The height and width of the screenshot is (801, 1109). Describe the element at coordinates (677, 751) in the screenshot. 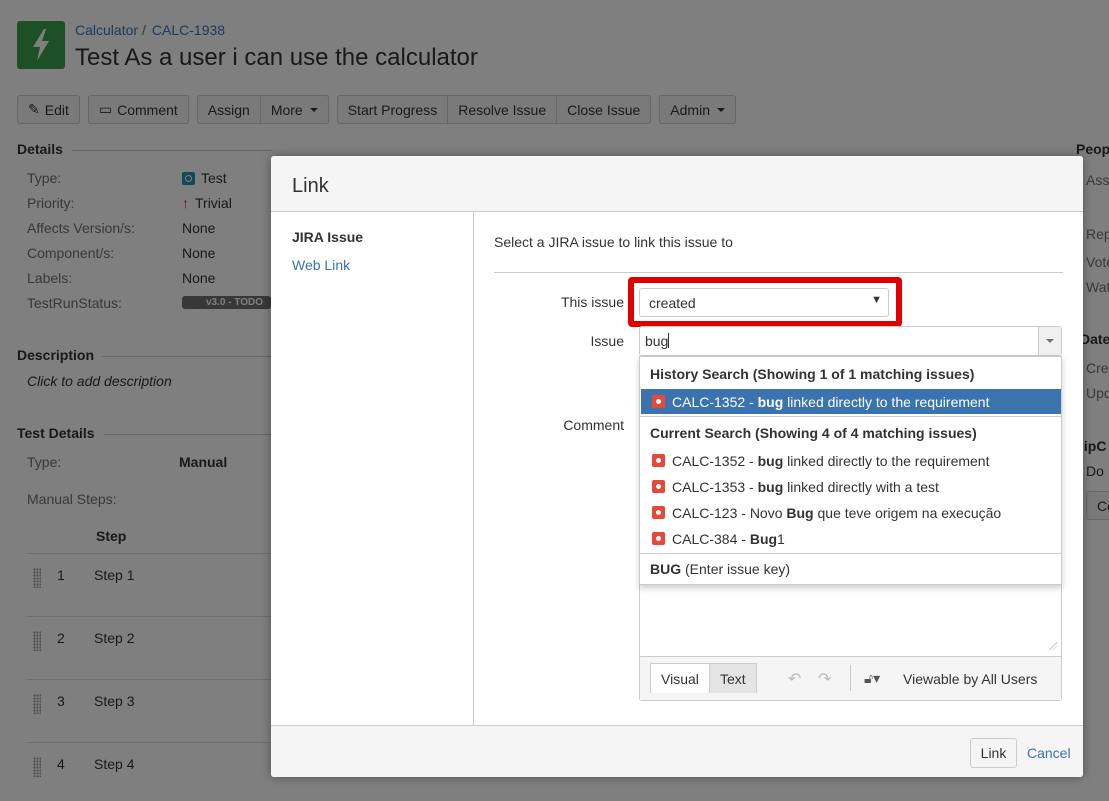

I see `dialog-footer: Link Cancel` at that location.